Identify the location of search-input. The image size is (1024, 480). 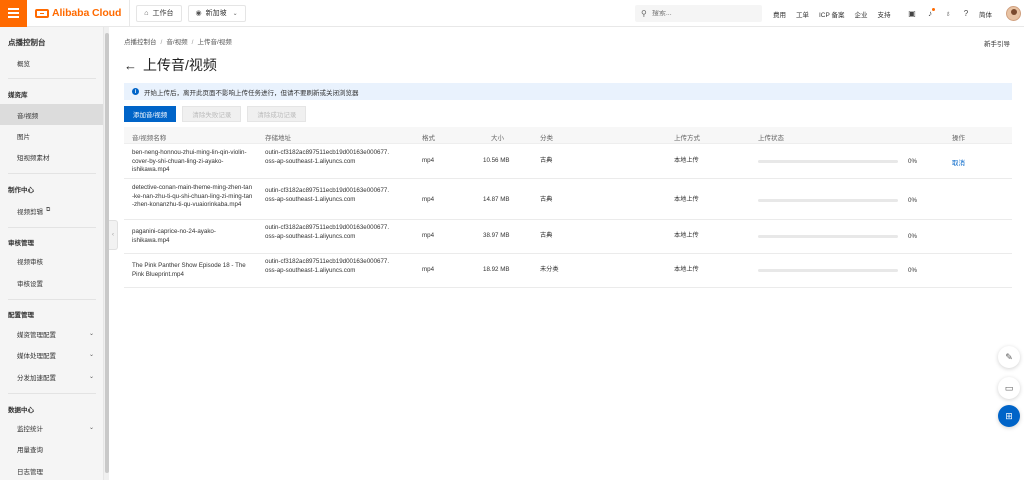
(701, 13).